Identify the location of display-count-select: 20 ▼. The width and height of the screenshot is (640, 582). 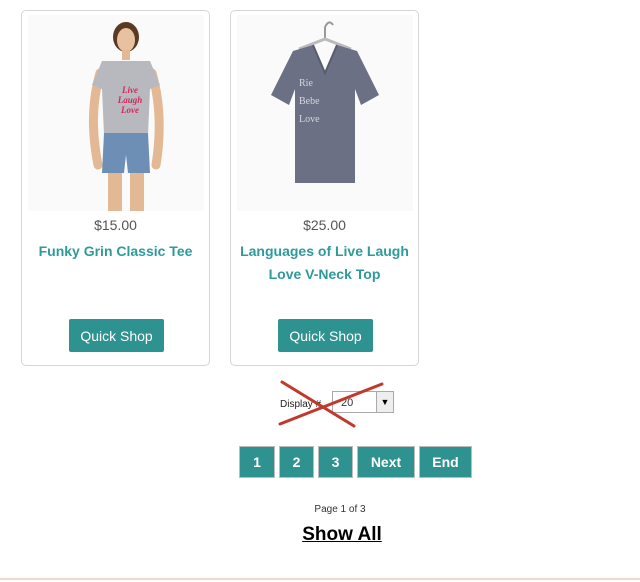
(363, 402).